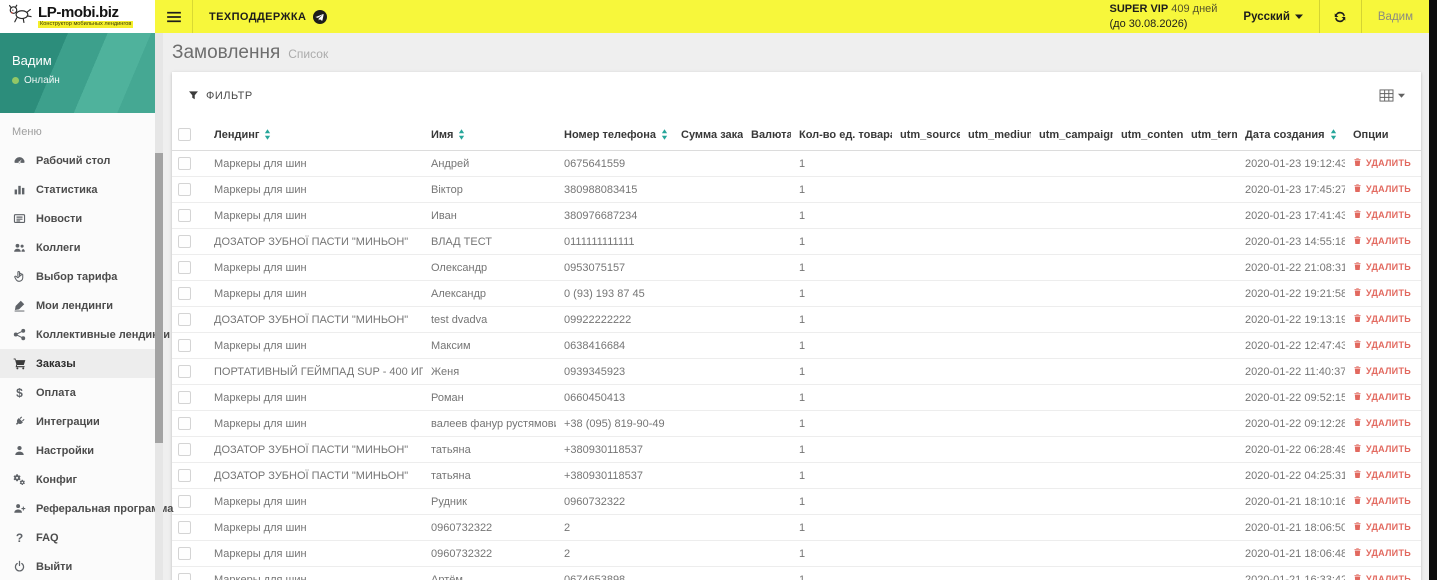 This screenshot has width=1437, height=580. What do you see at coordinates (614, 241) in the screenshot?
I see `cell-phone: 0111111111111` at bounding box center [614, 241].